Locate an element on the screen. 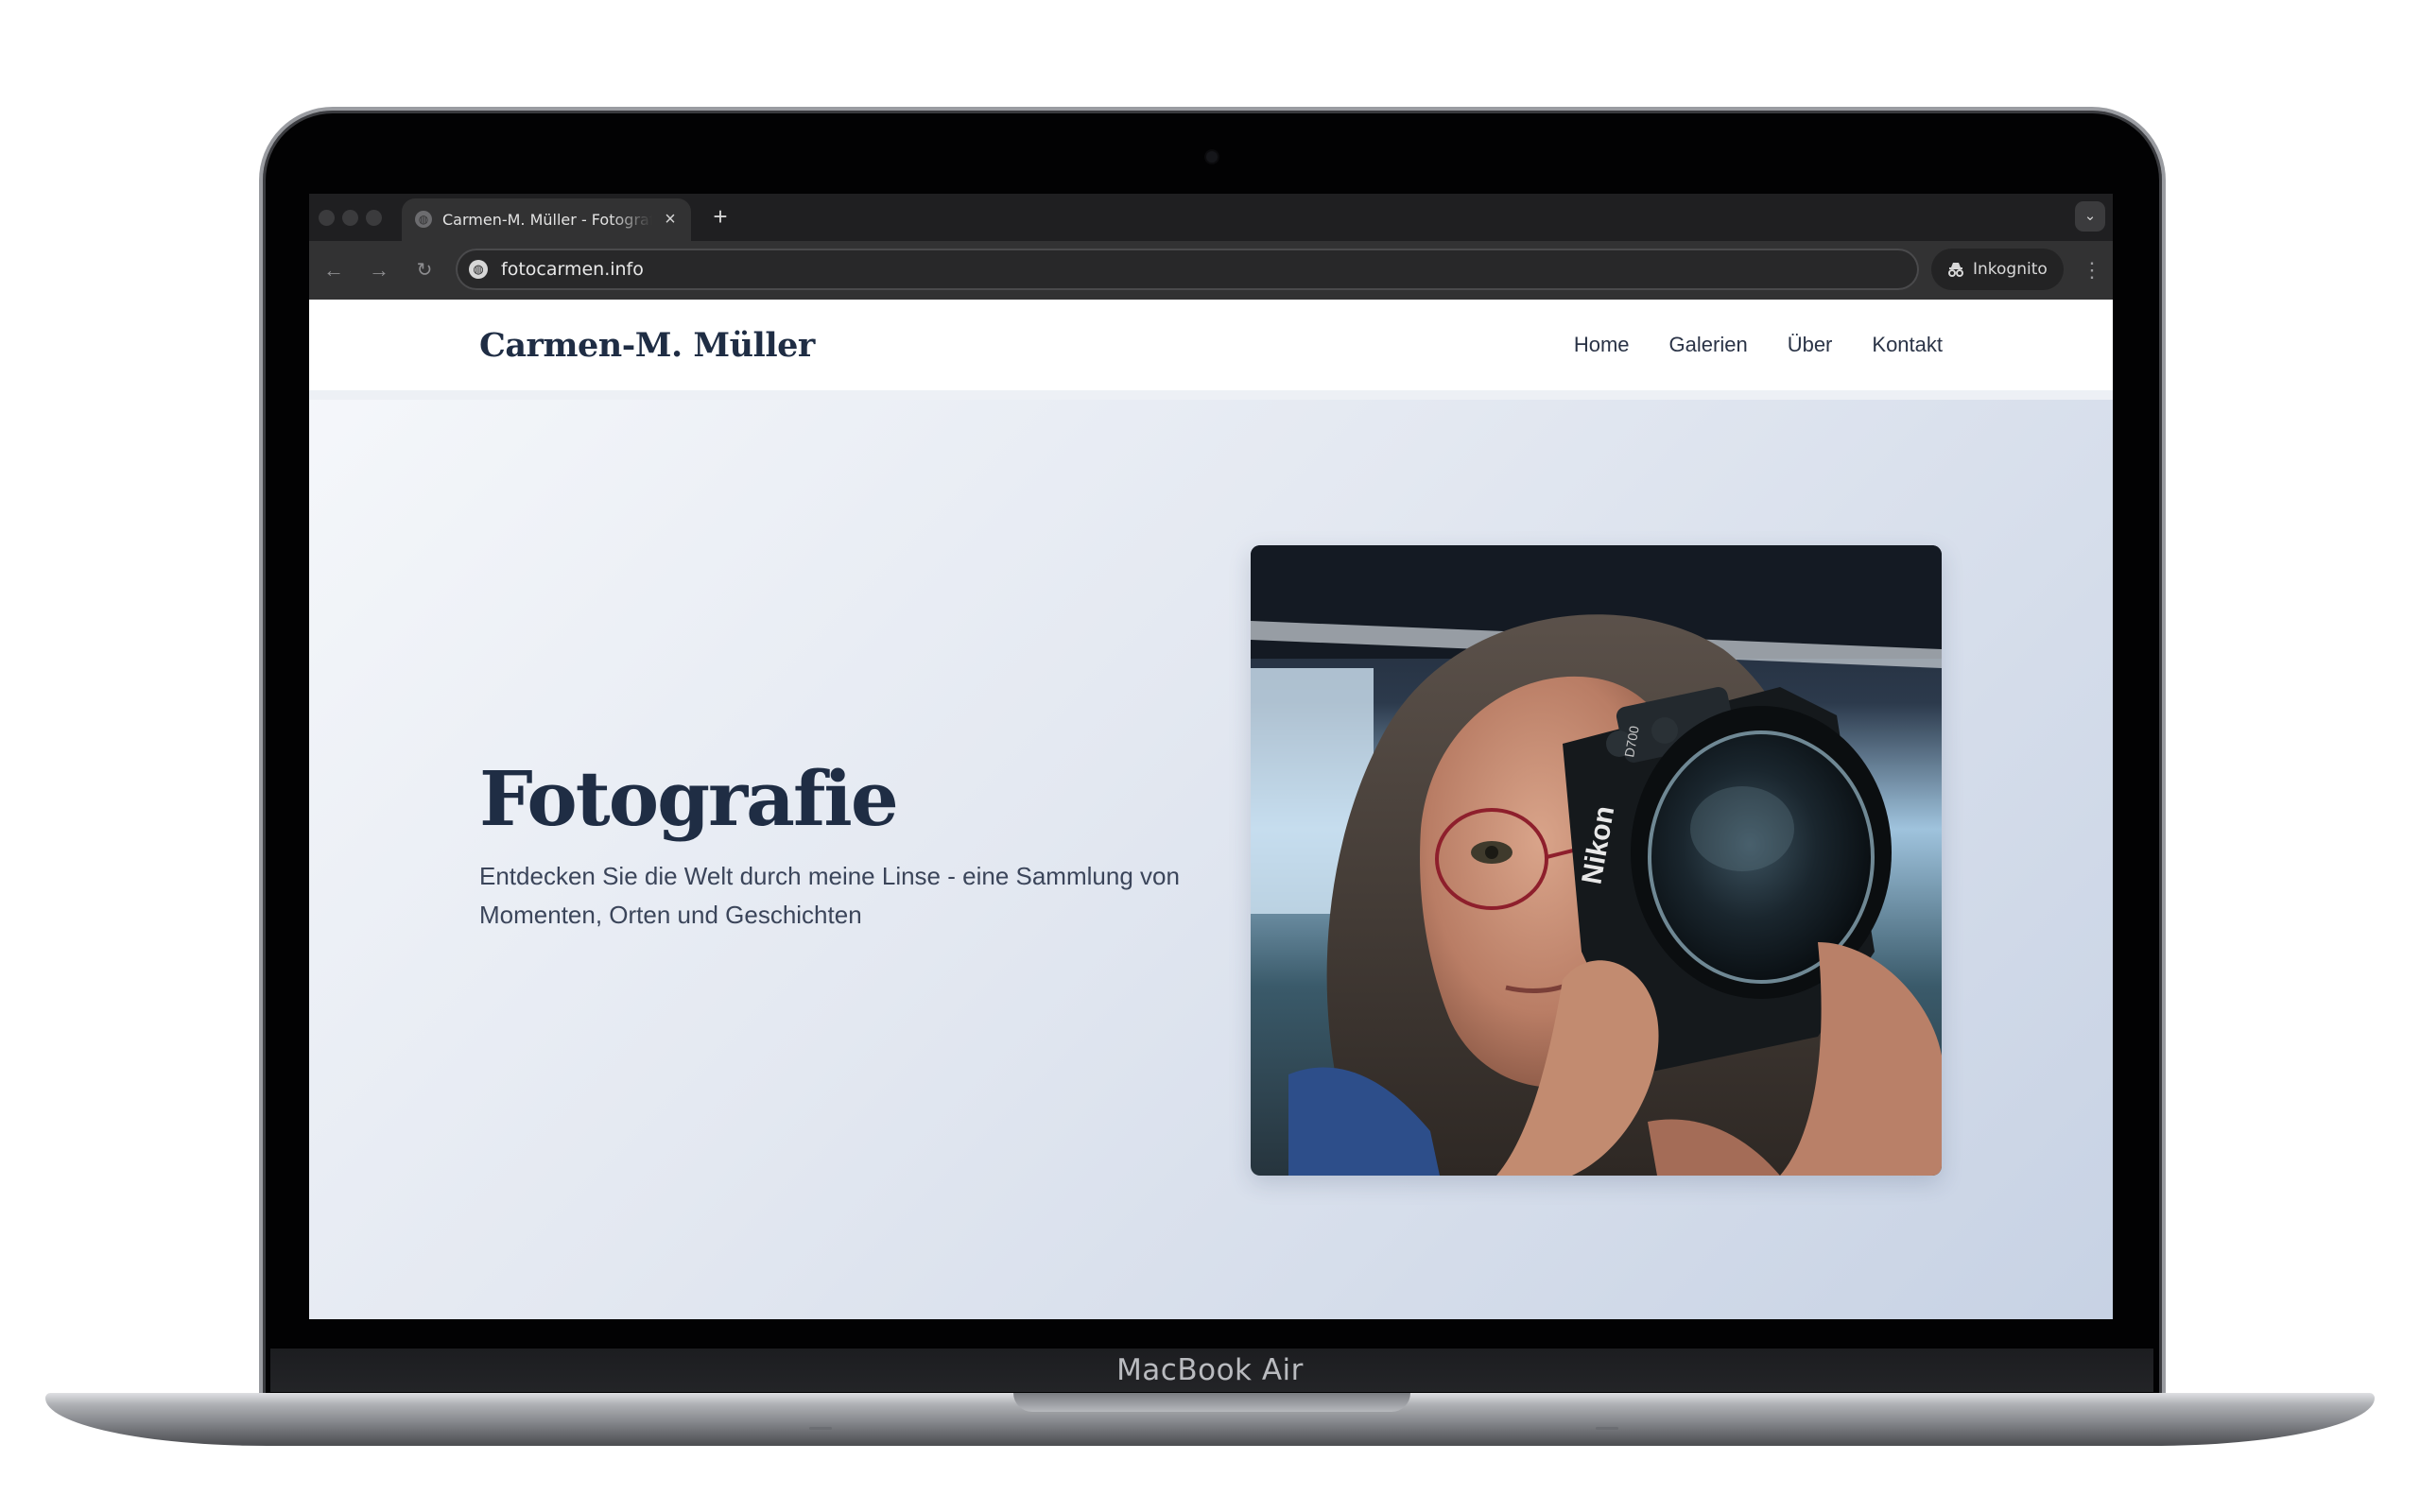  incognito-indicator: Inkognito is located at coordinates (1998, 269).